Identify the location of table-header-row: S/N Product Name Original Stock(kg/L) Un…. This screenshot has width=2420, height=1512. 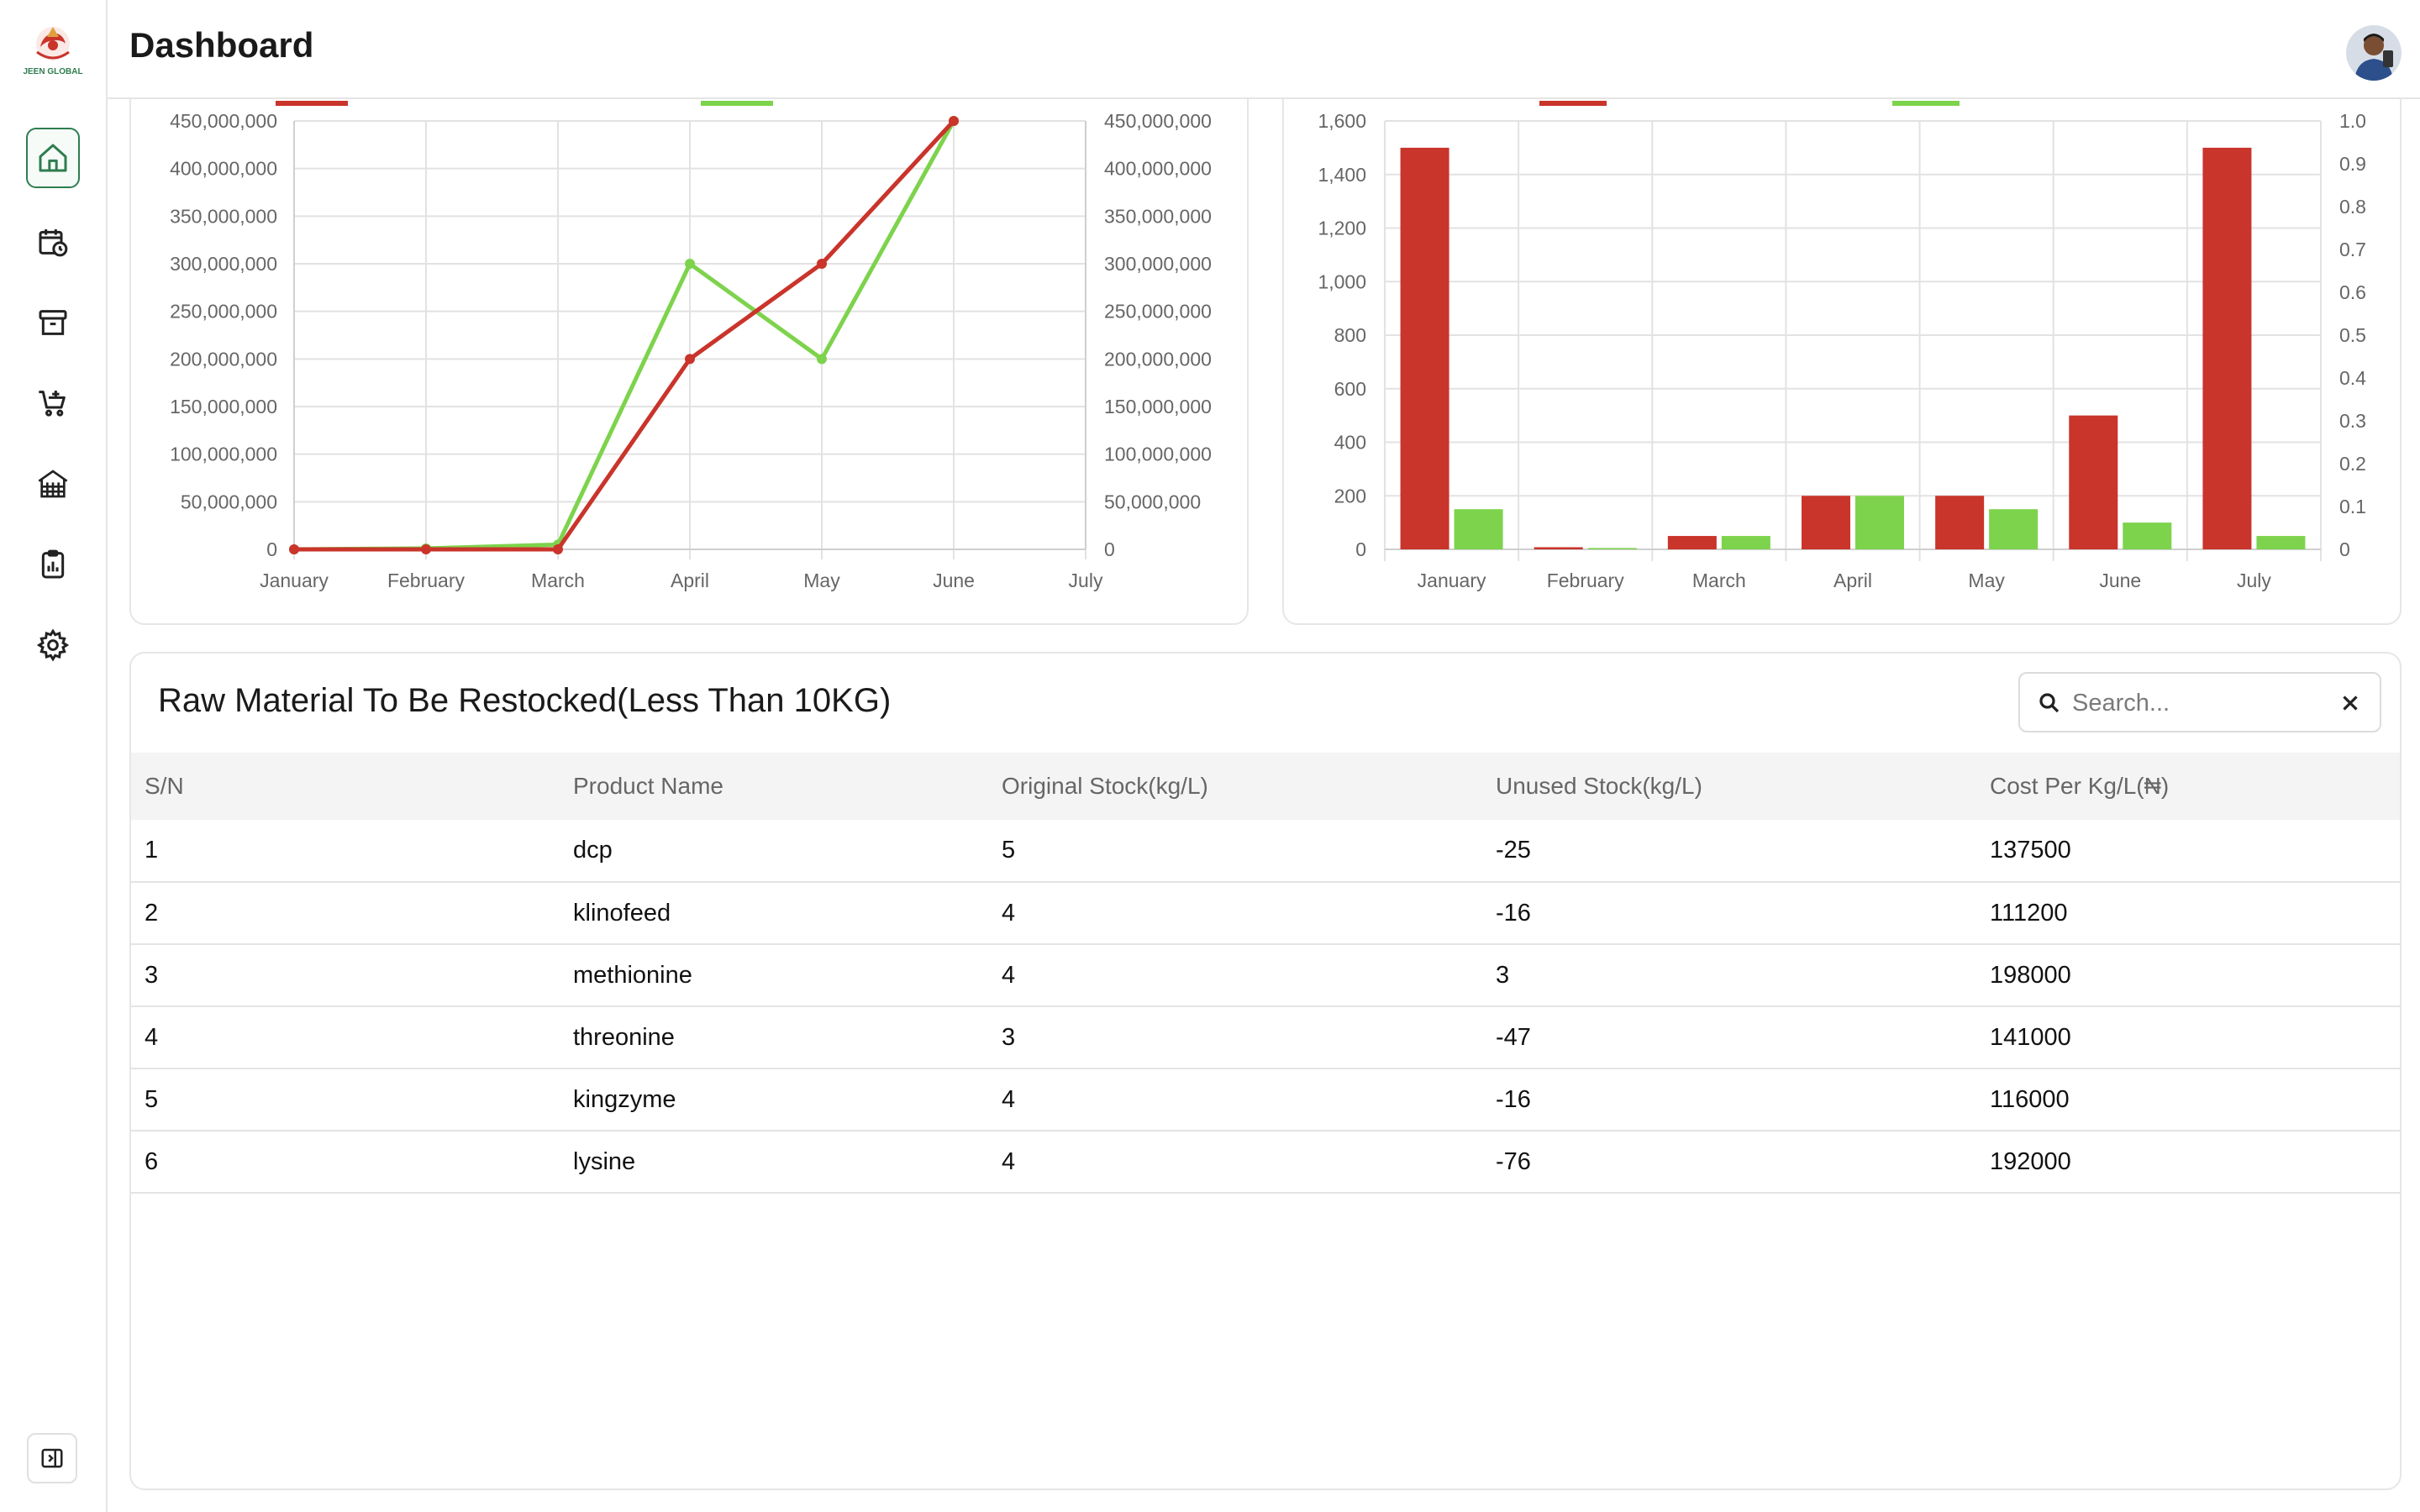
(1265, 786).